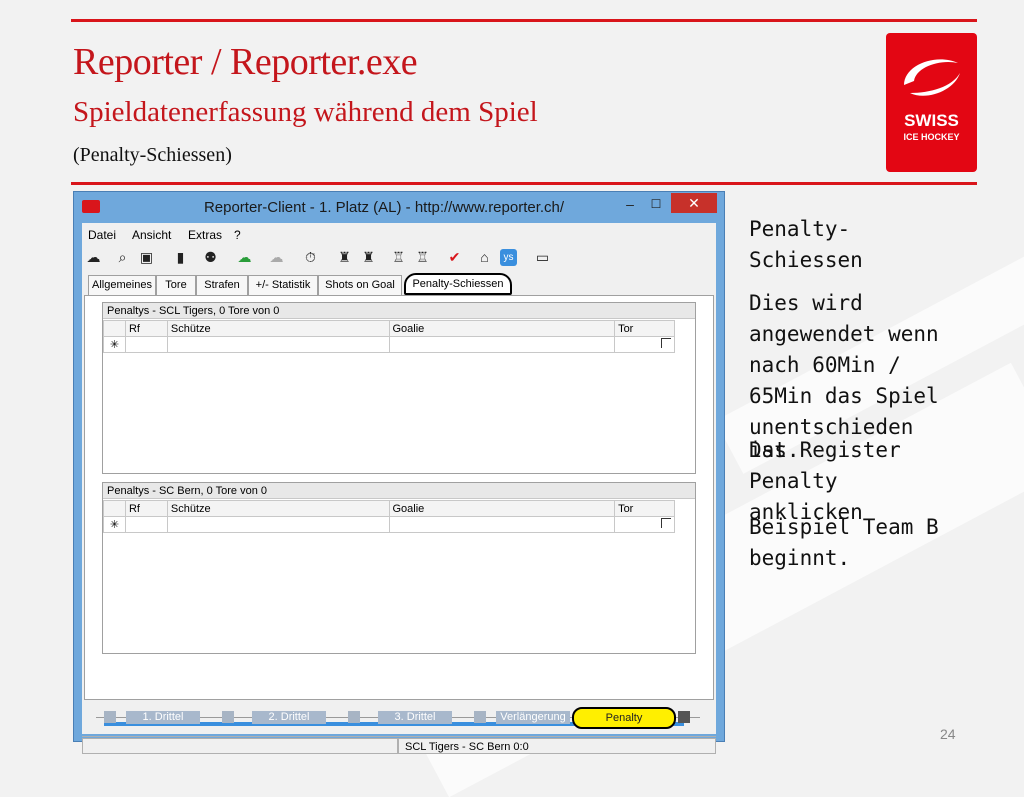 This screenshot has width=1024, height=797. I want to click on logo-line2: ICE HOCKEY, so click(931, 137).